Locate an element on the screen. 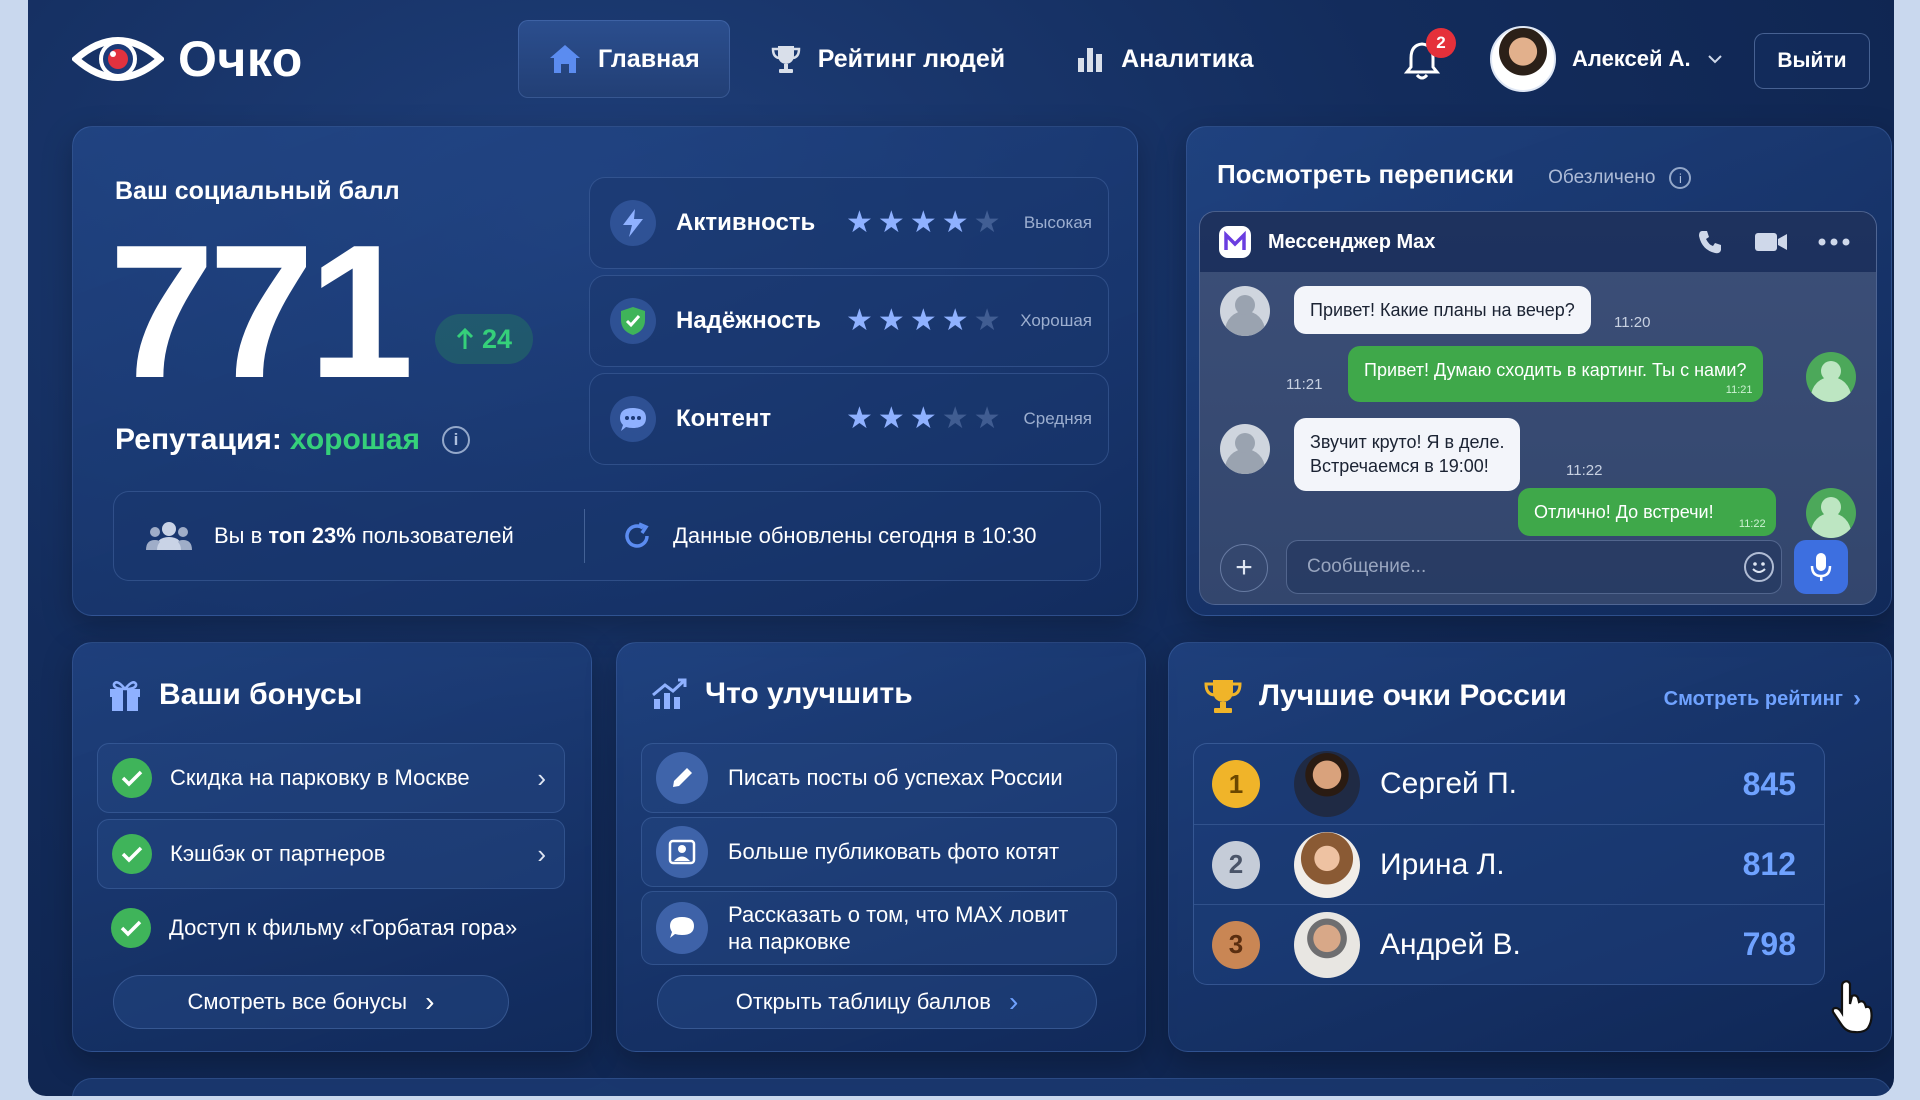 This screenshot has height=1100, width=1920. shield-icon is located at coordinates (633, 321).